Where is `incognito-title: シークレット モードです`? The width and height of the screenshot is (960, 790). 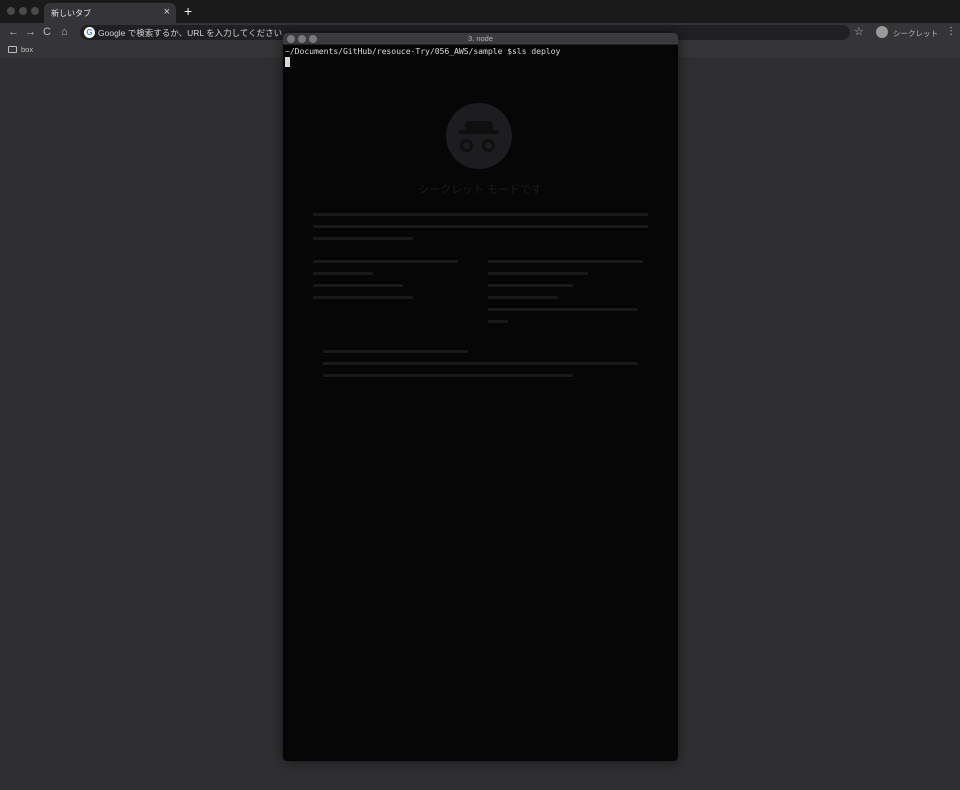 incognito-title: シークレット モードです is located at coordinates (480, 190).